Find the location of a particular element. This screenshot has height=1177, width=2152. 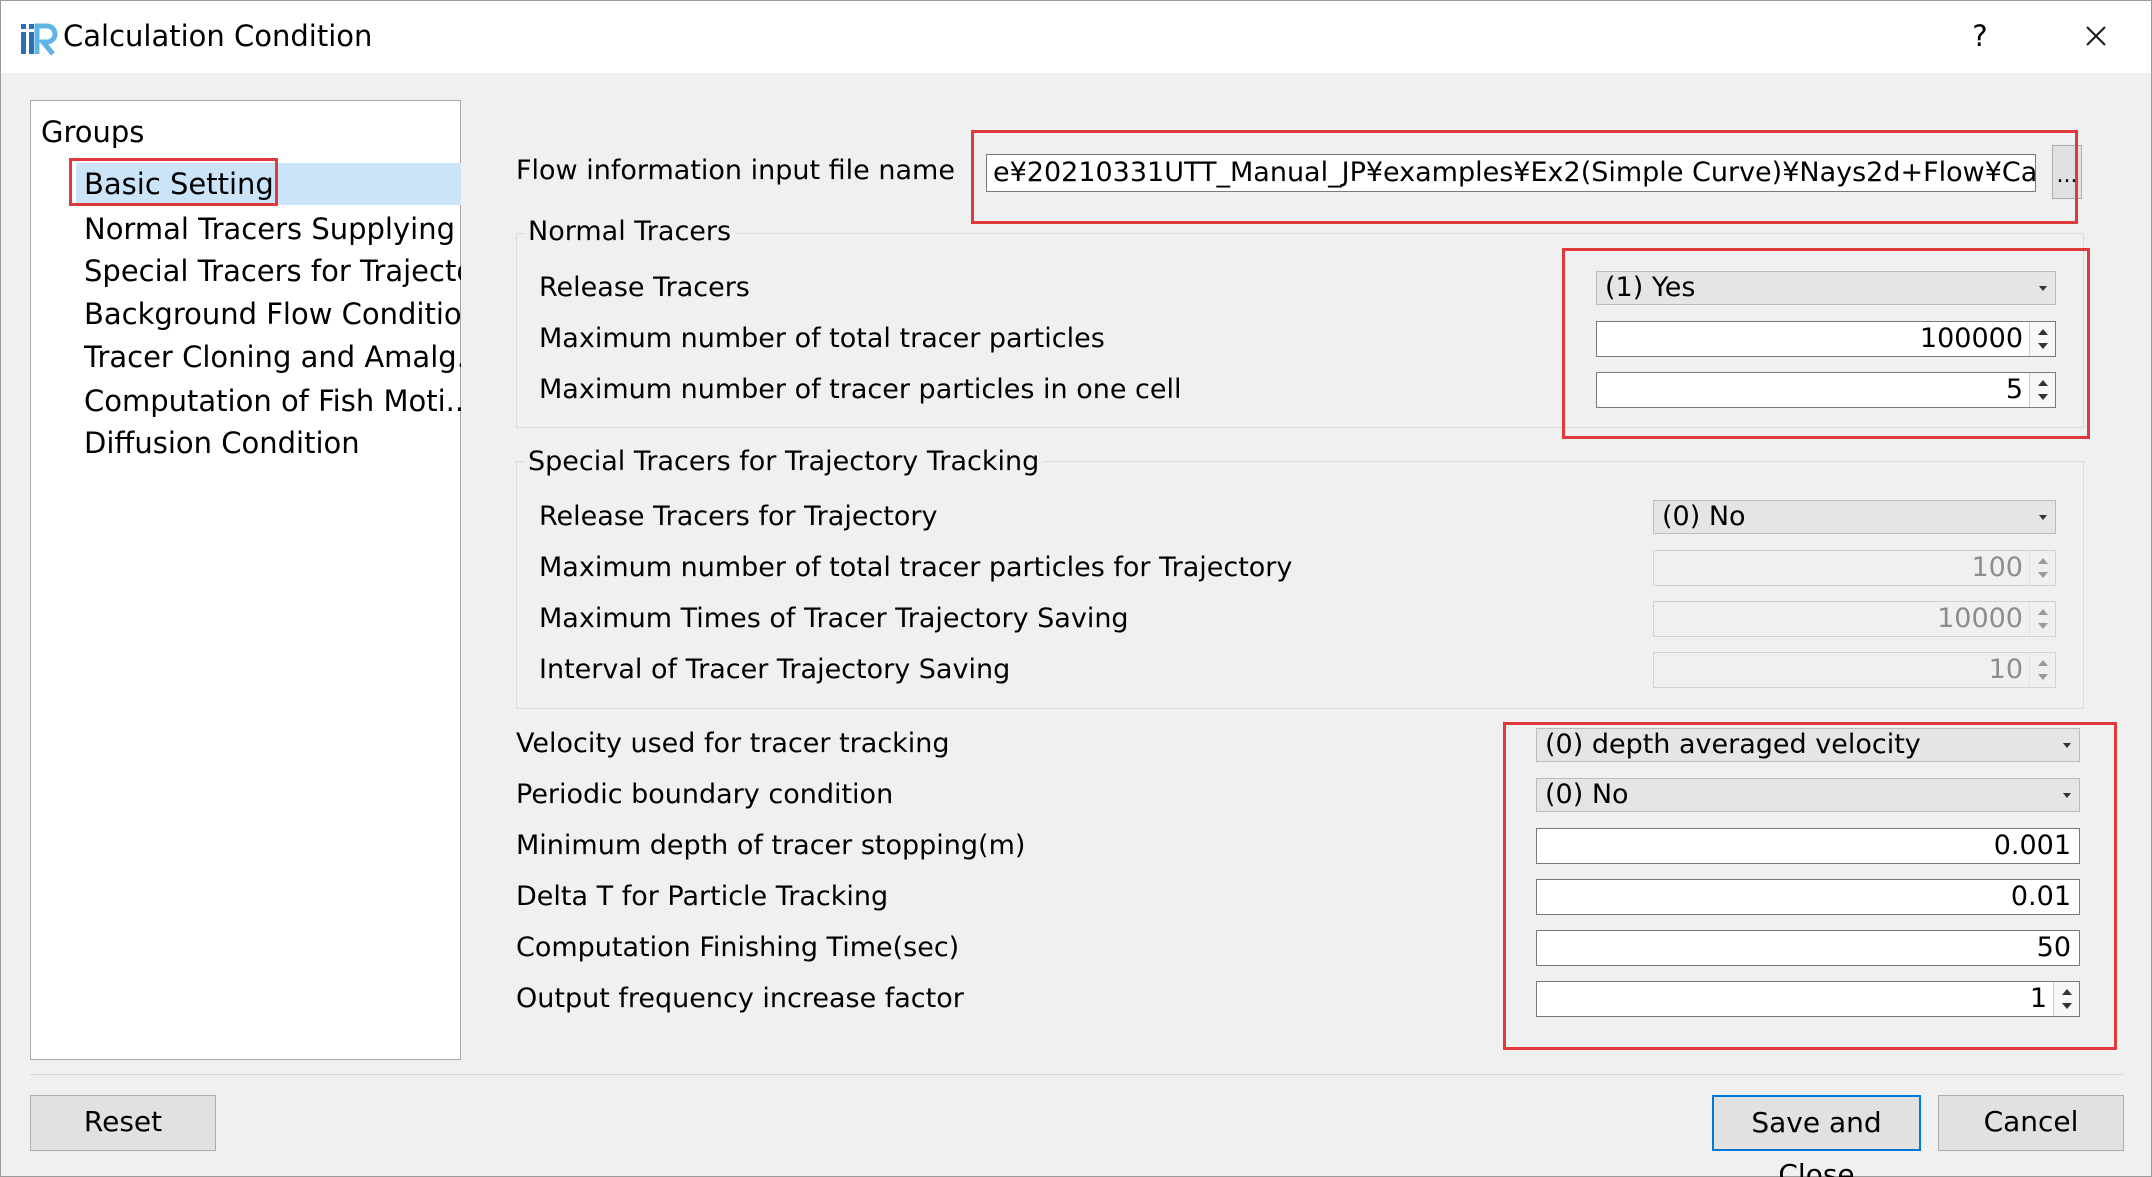

help-button: ? is located at coordinates (1980, 36).